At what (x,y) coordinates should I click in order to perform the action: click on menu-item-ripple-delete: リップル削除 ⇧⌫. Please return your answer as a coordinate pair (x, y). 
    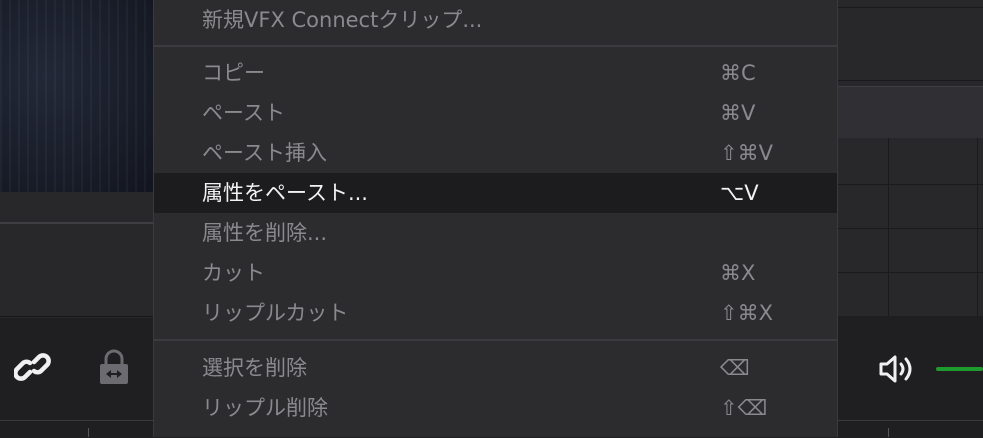
    Looking at the image, I should click on (495, 408).